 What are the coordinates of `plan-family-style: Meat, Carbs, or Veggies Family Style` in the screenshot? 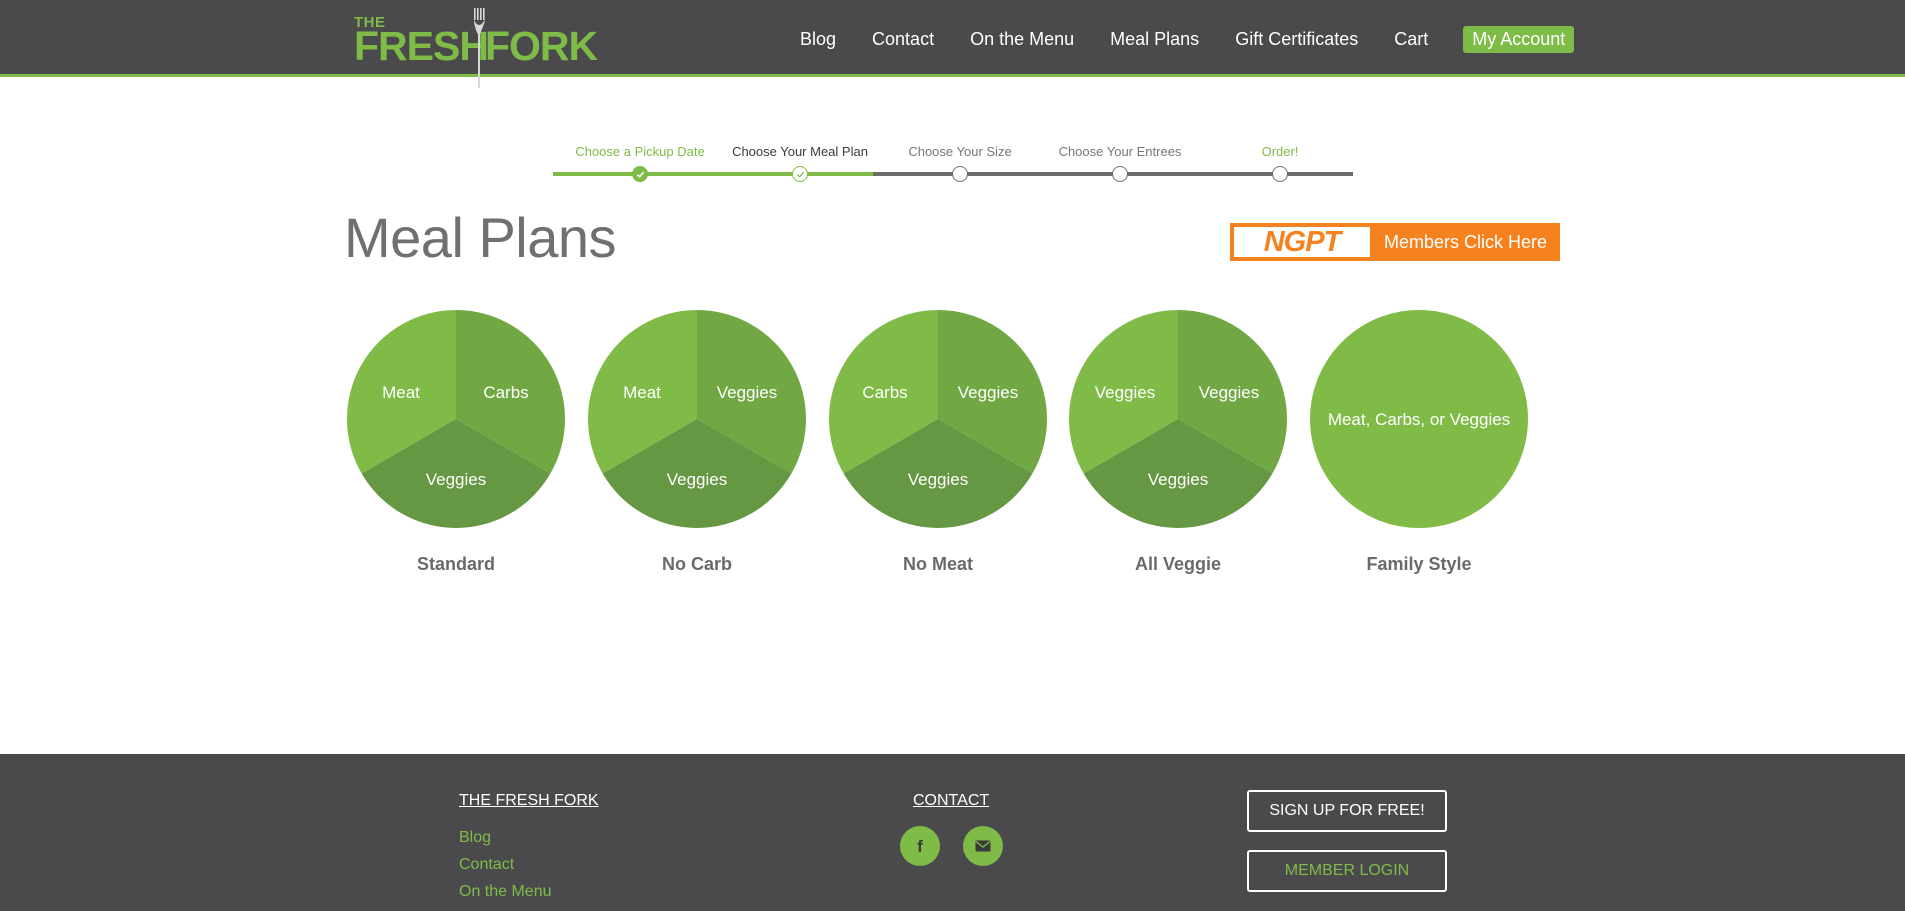 It's located at (1419, 442).